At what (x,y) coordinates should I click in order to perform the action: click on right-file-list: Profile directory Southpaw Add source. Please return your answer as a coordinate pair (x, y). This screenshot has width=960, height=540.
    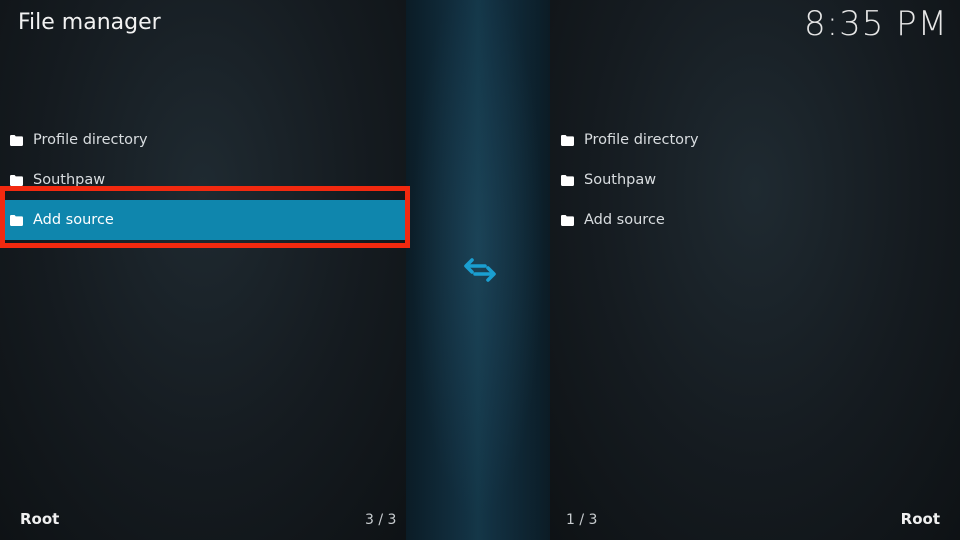
    Looking at the image, I should click on (751, 180).